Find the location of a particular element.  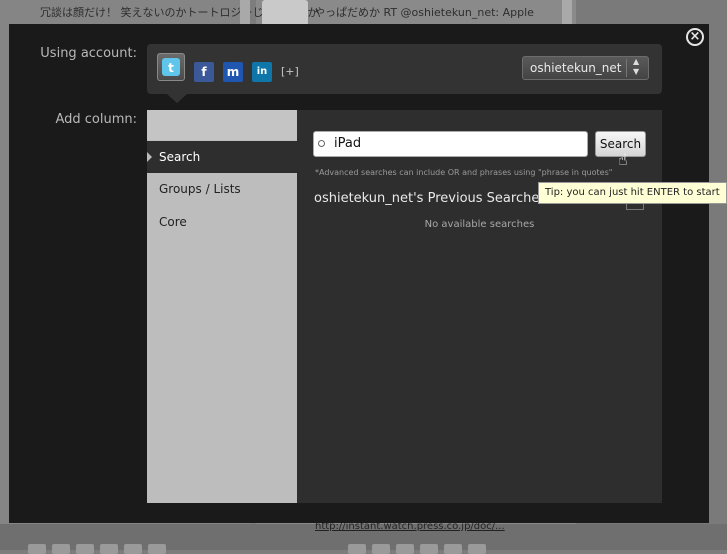

column-type-groups-lists: Groups / Lists is located at coordinates (222, 189).